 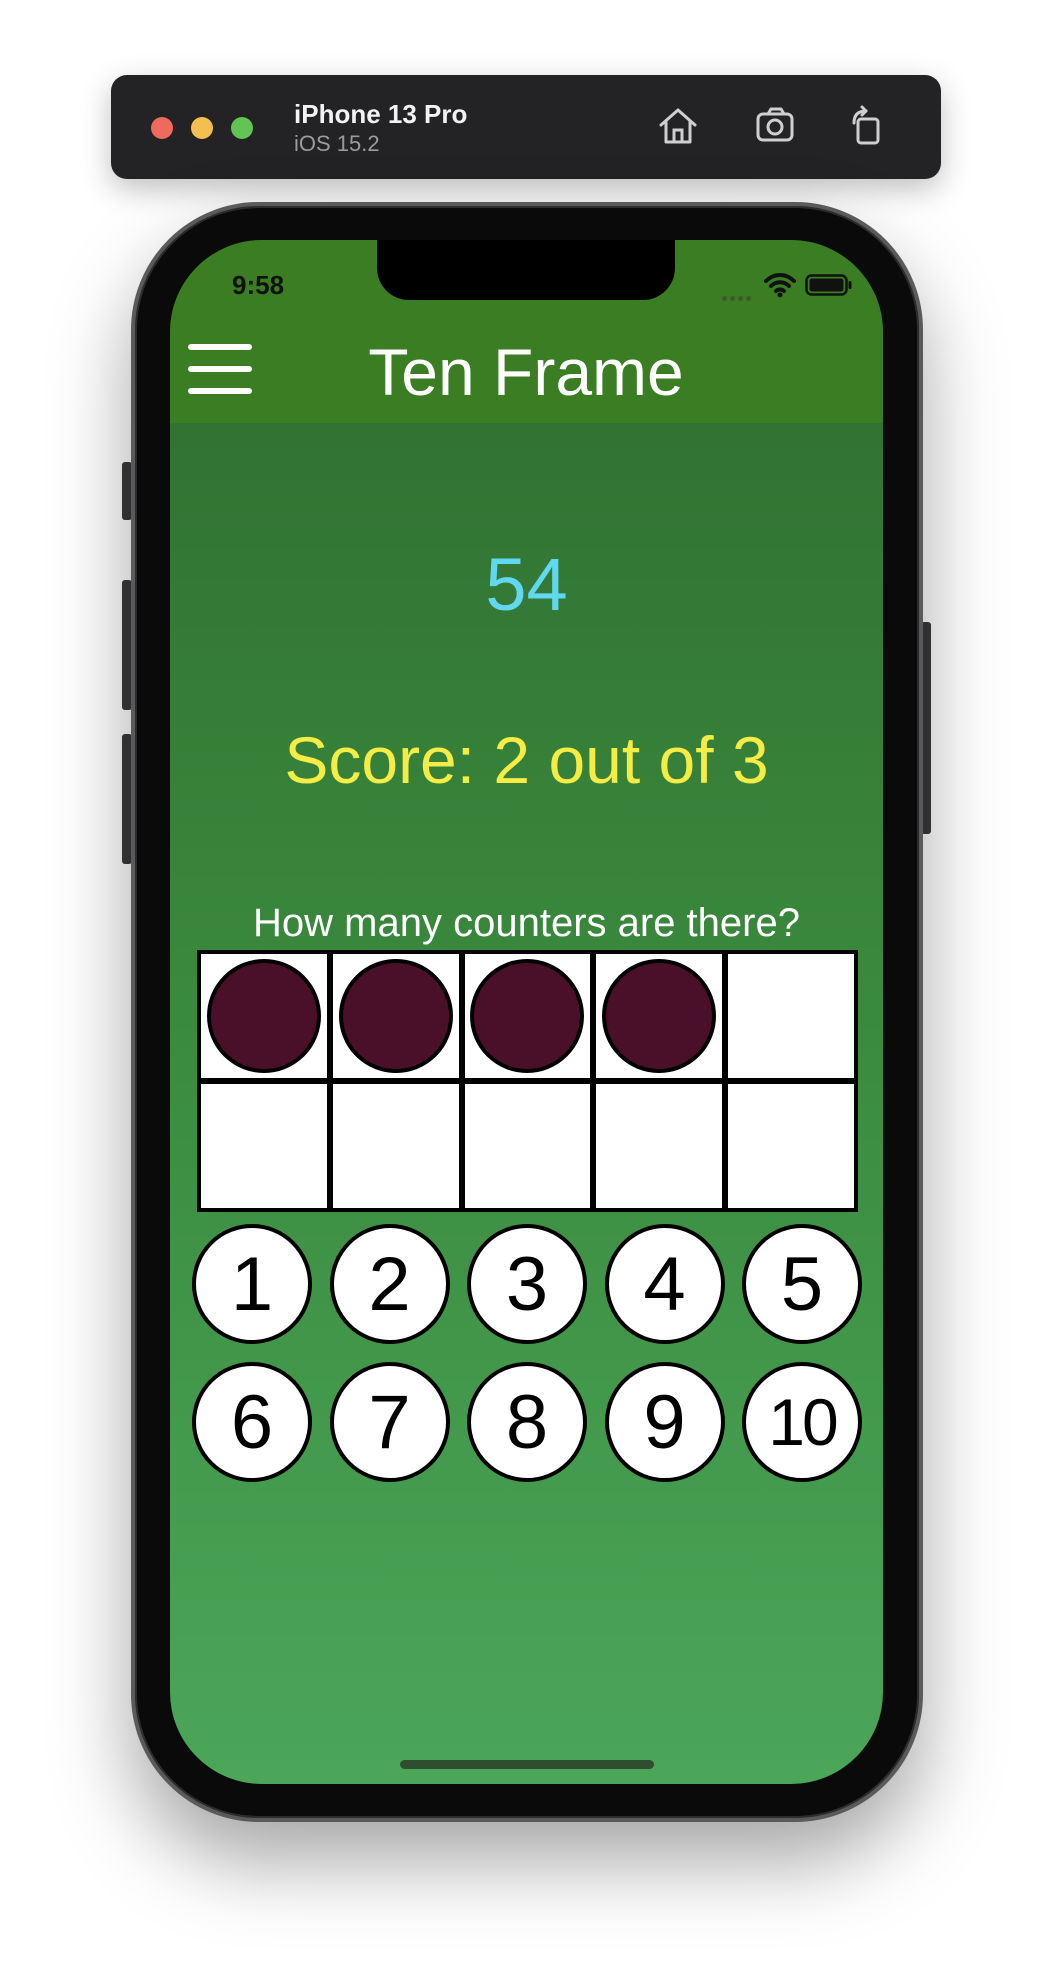 I want to click on screenshot-icon, so click(x=776, y=126).